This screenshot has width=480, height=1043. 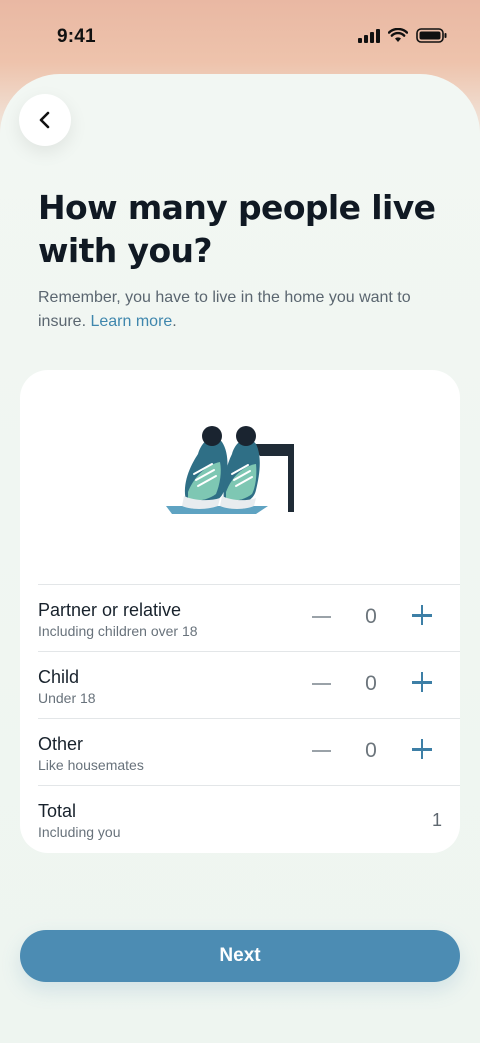 What do you see at coordinates (76, 36) in the screenshot?
I see `status-time: 9:41` at bounding box center [76, 36].